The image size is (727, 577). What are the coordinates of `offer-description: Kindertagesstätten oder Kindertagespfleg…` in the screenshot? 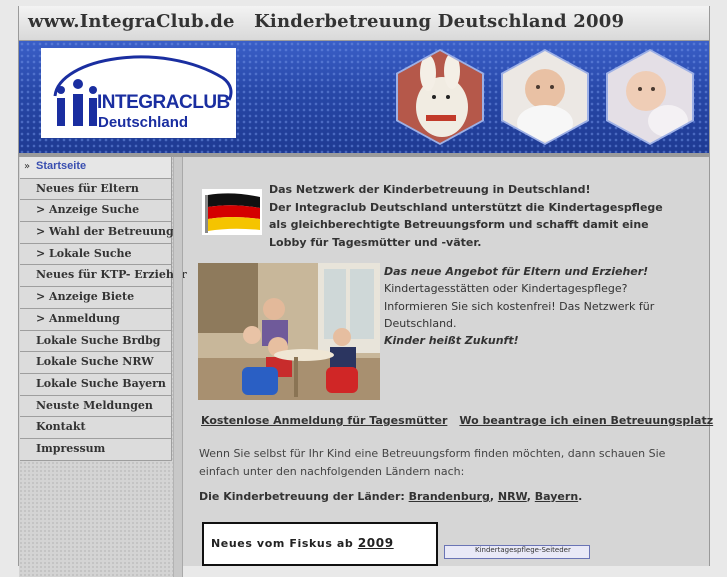 It's located at (519, 306).